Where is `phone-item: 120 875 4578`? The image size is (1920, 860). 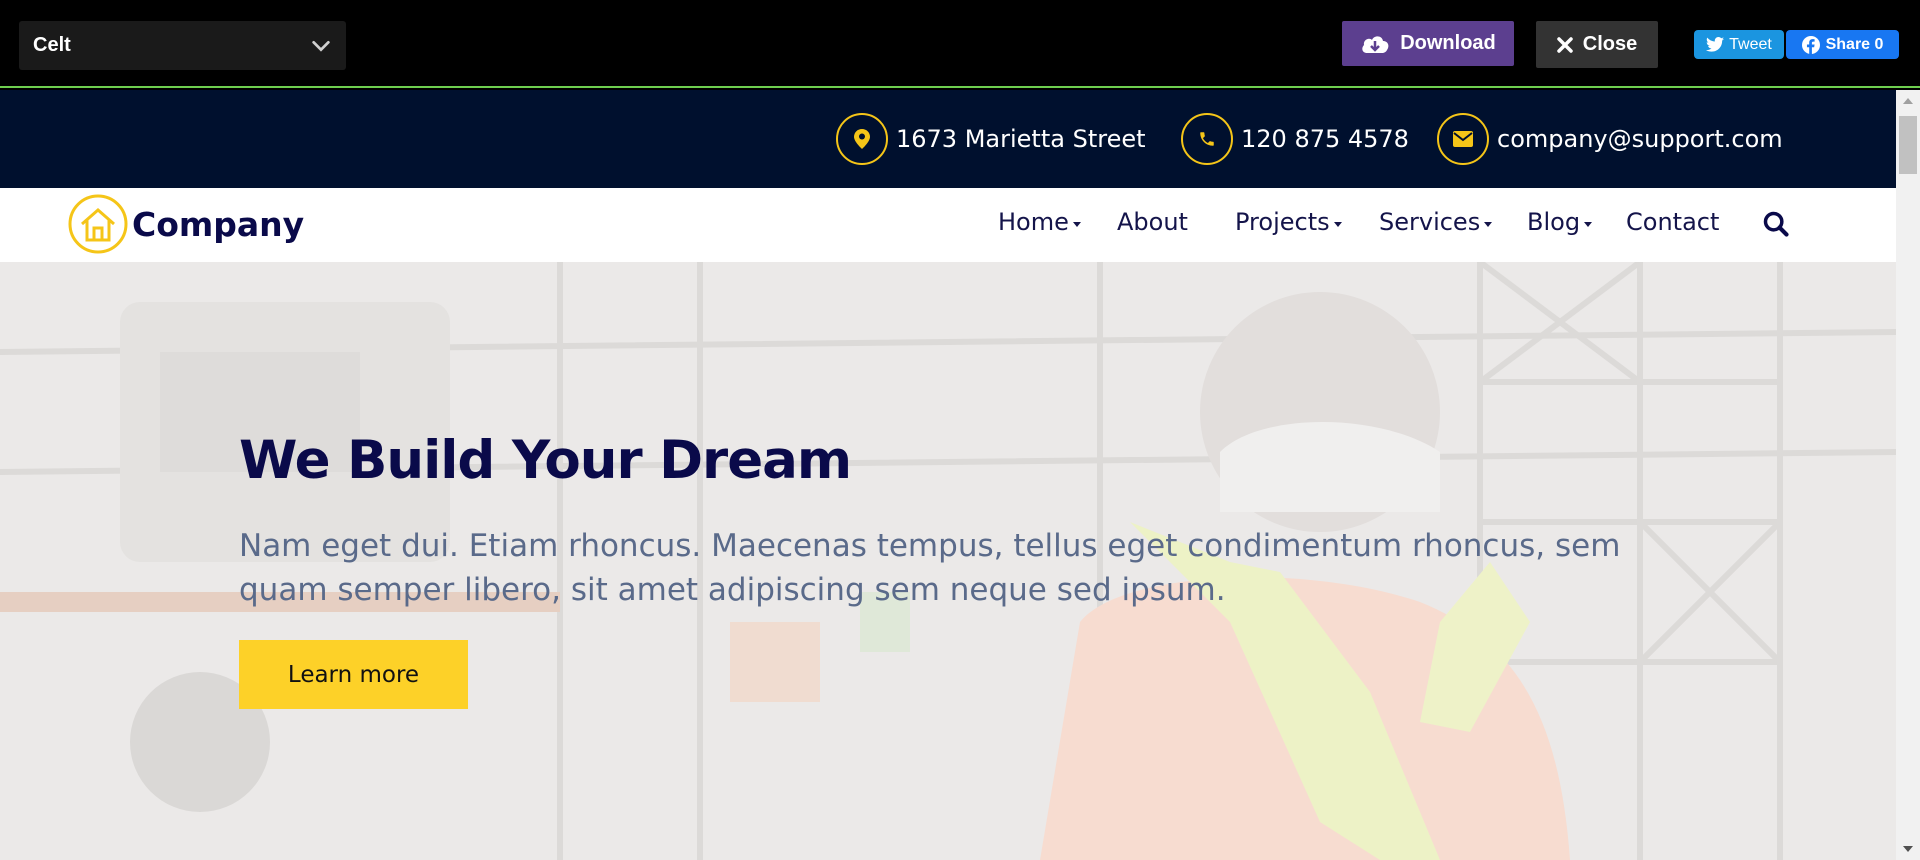
phone-item: 120 875 4578 is located at coordinates (1295, 139).